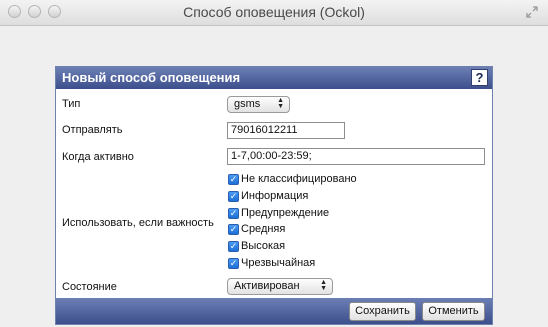 Image resolution: width=548 pixels, height=327 pixels. Describe the element at coordinates (89, 287) in the screenshot. I see `status-label: Состояние` at that location.